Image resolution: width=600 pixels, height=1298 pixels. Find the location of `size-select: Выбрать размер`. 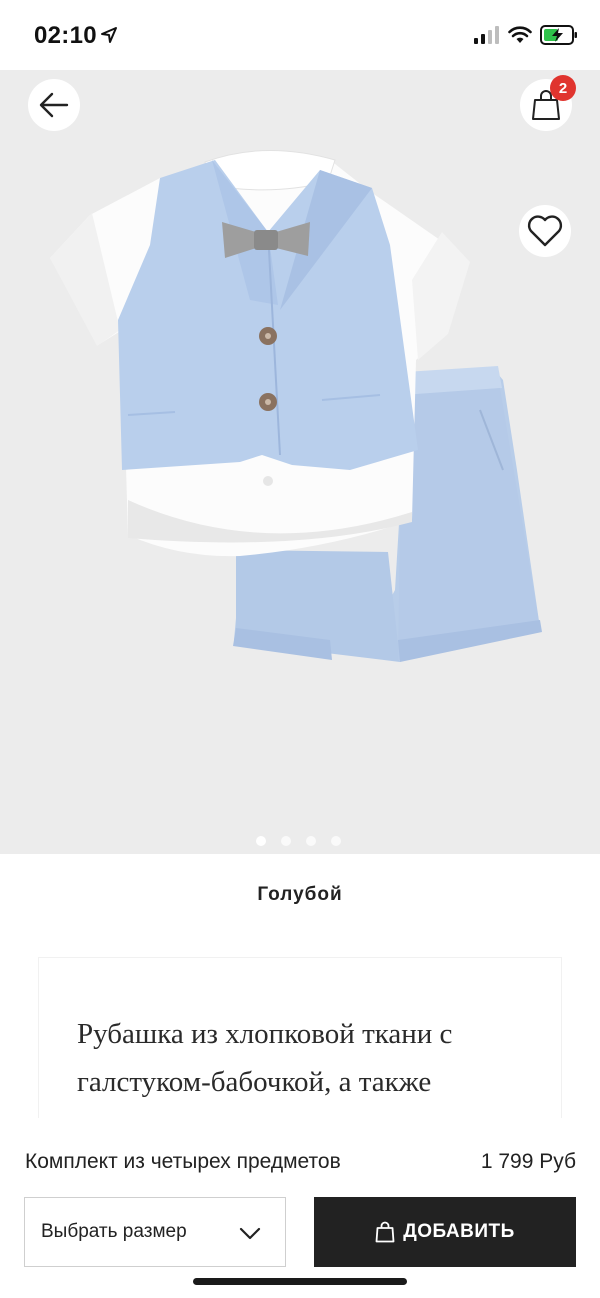

size-select: Выбрать размер is located at coordinates (155, 1232).